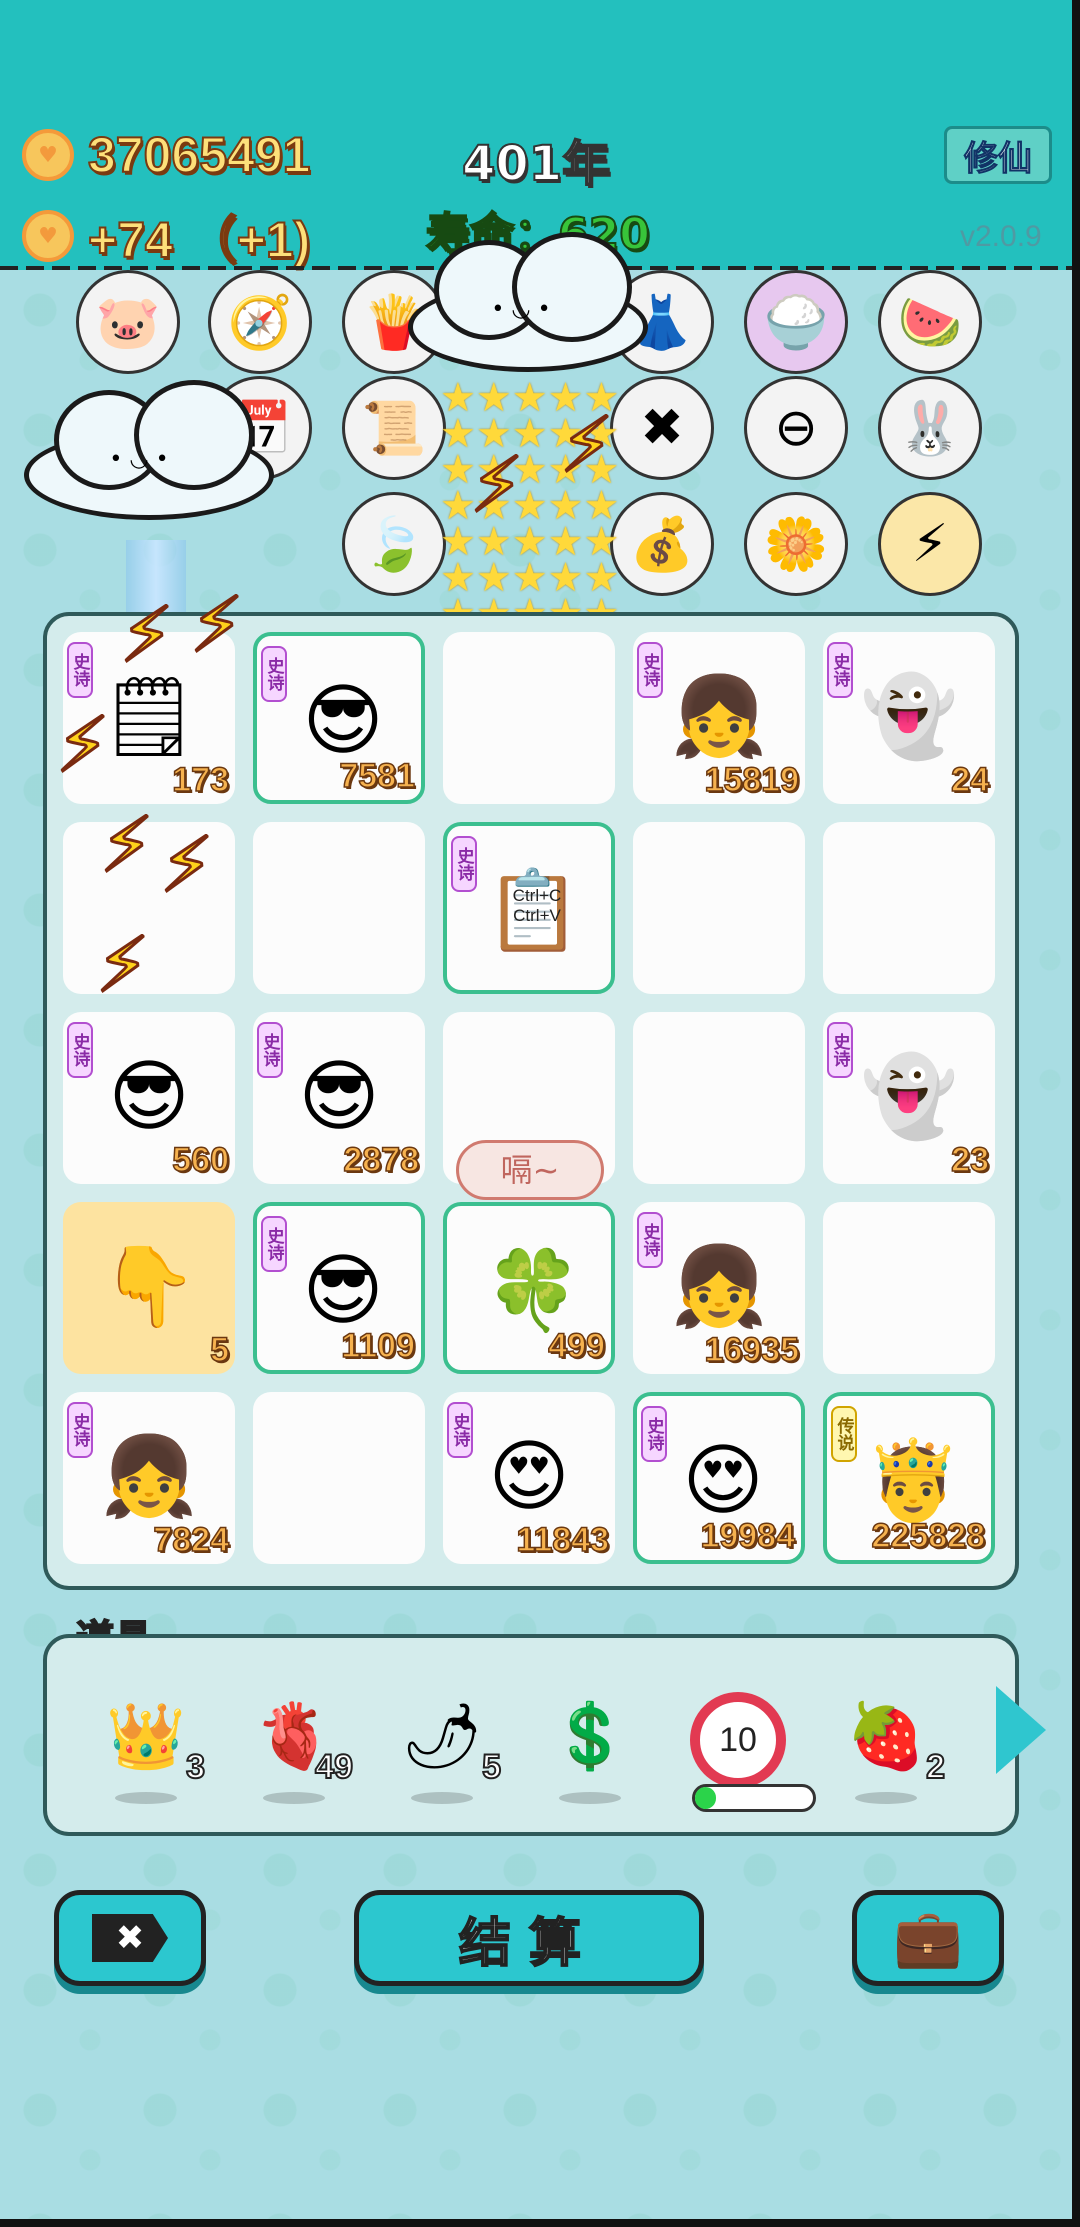 This screenshot has width=1080, height=2227. Describe the element at coordinates (928, 1938) in the screenshot. I see `bag-button: 💼` at that location.